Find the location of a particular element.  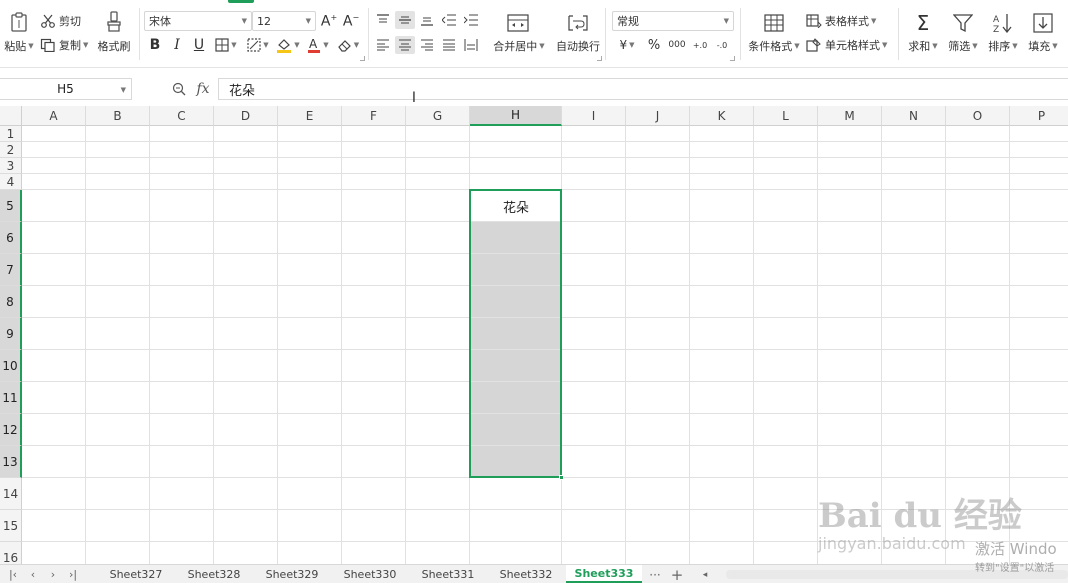

cell-l15 is located at coordinates (786, 526).